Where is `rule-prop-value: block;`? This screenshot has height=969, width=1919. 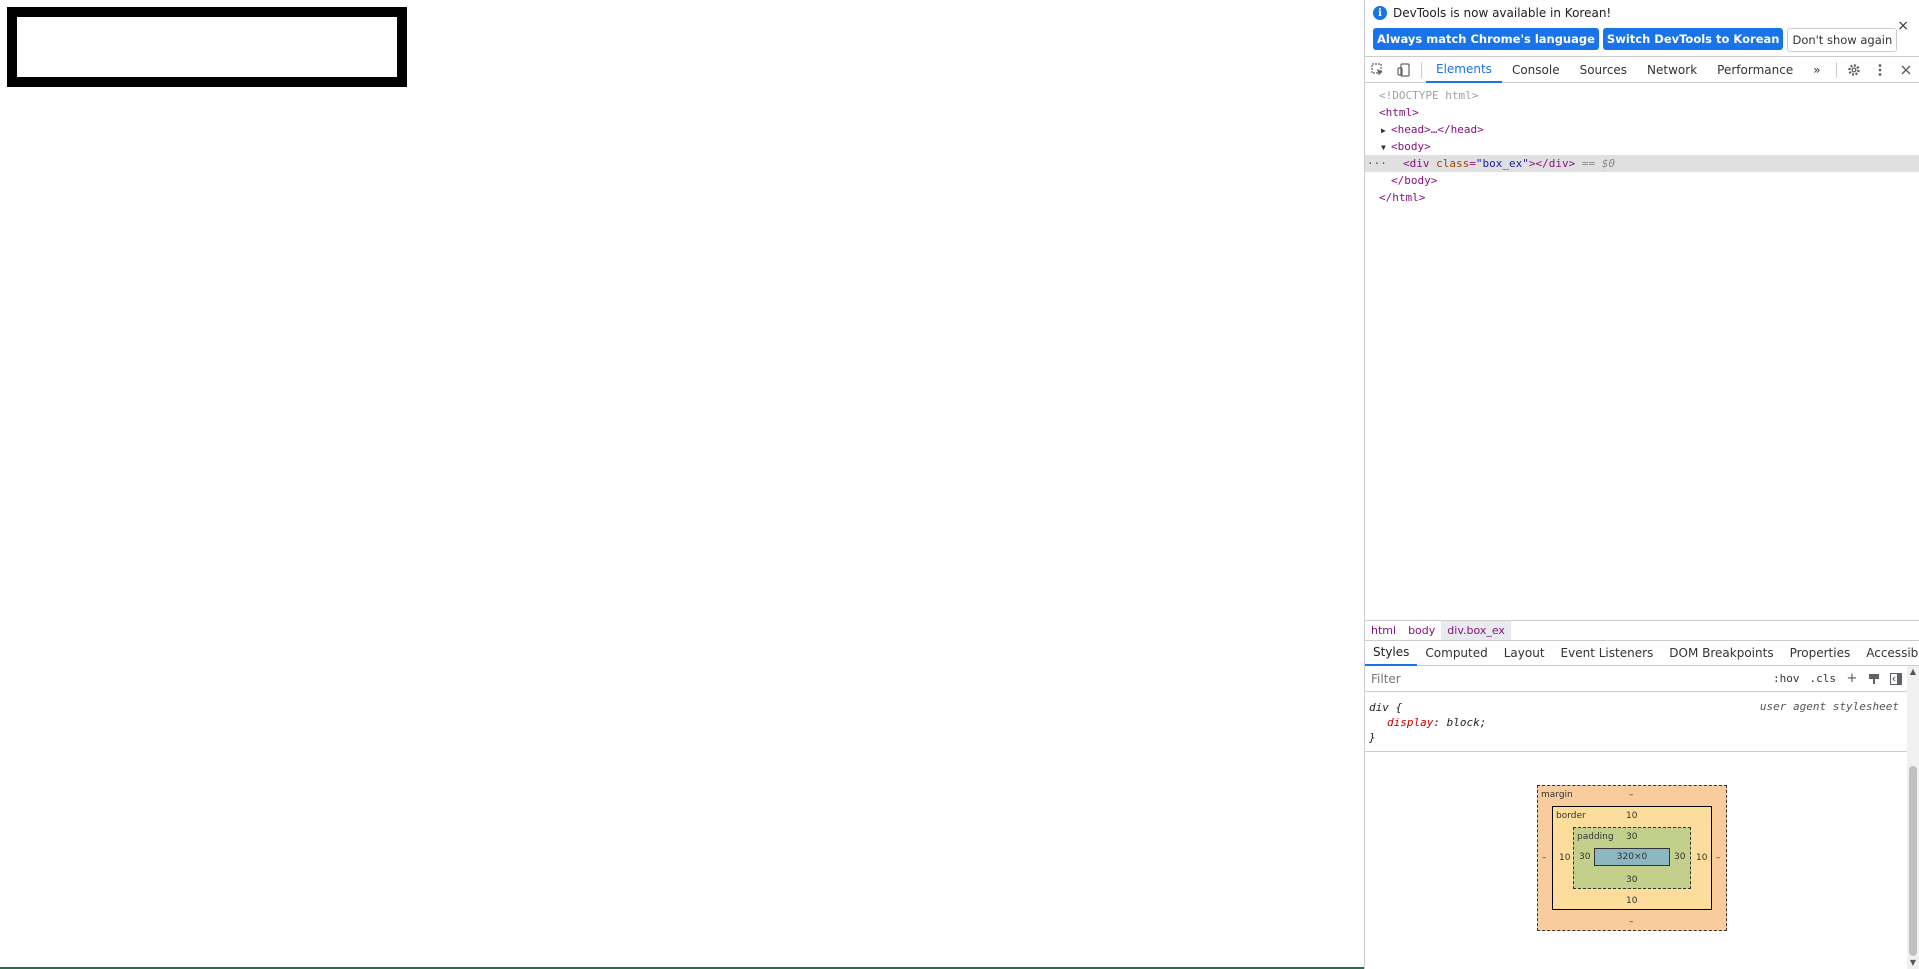 rule-prop-value: block; is located at coordinates (1466, 722).